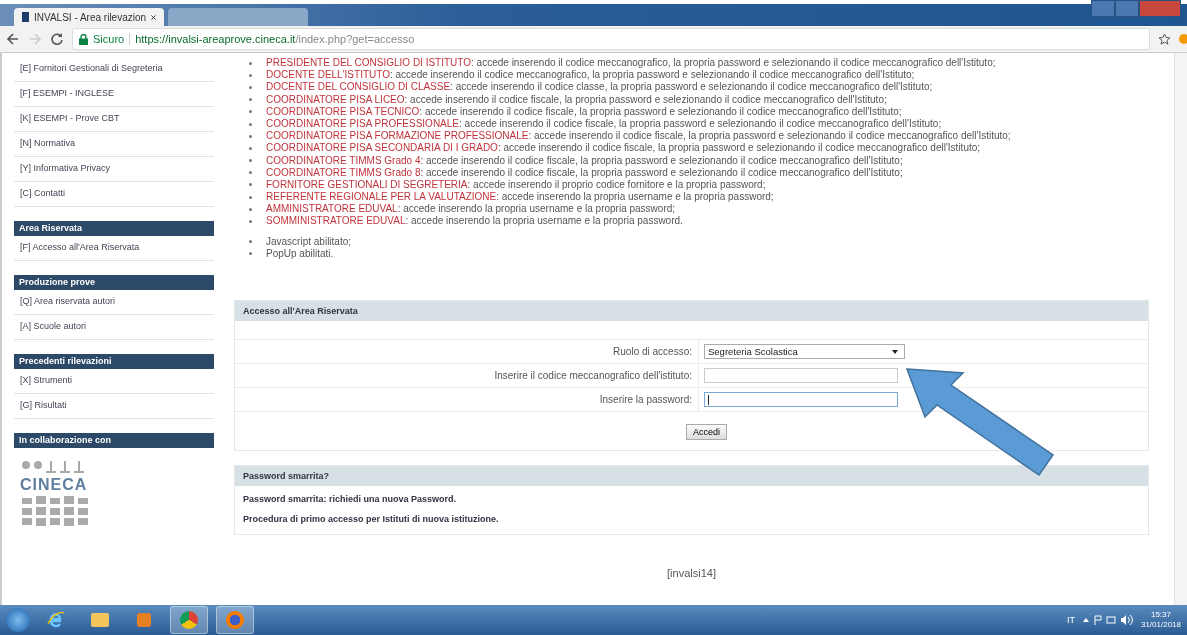 This screenshot has height=635, width=1187. What do you see at coordinates (114, 361) in the screenshot?
I see `sidebar-section-header: Precedenti rilevazioni` at bounding box center [114, 361].